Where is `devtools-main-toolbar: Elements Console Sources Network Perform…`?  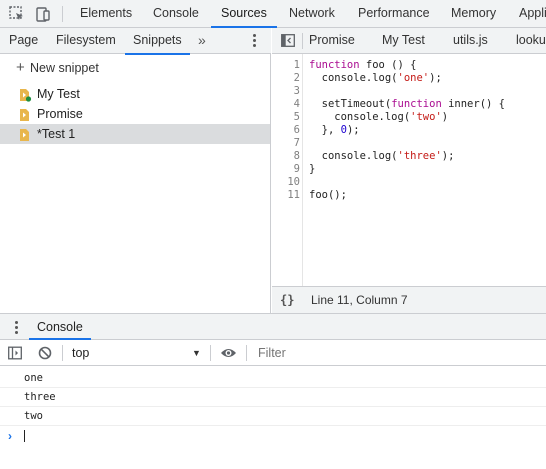 devtools-main-toolbar: Elements Console Sources Network Perform… is located at coordinates (273, 14).